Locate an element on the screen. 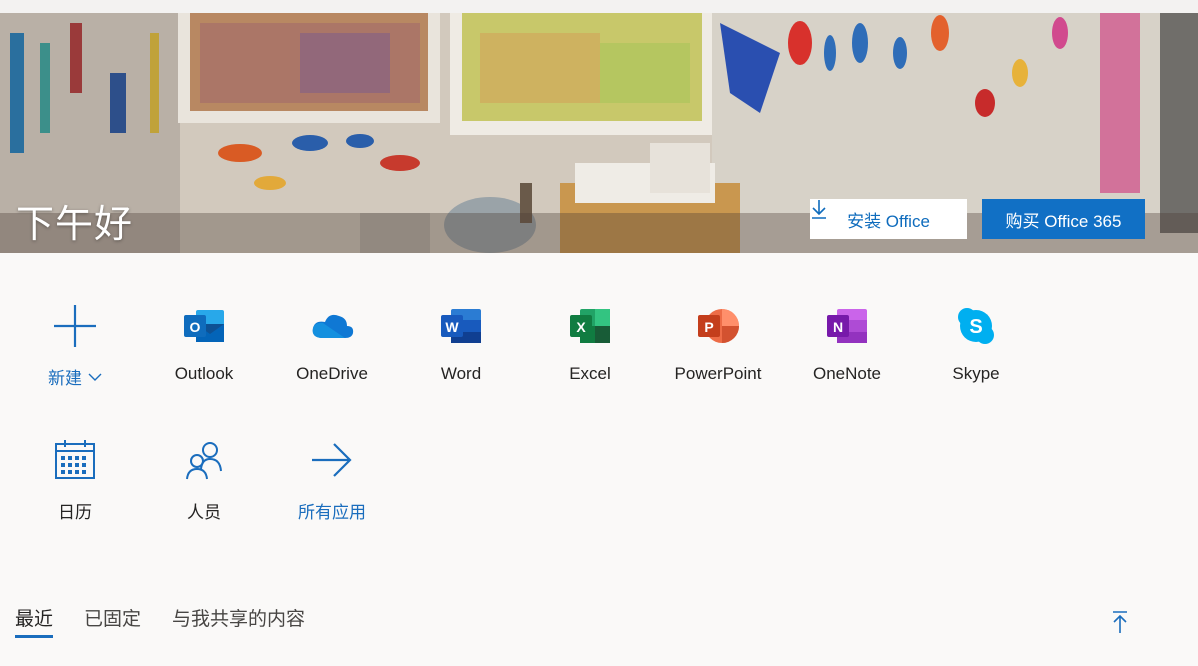 The image size is (1198, 666). app-label-word: Word is located at coordinates (461, 373).